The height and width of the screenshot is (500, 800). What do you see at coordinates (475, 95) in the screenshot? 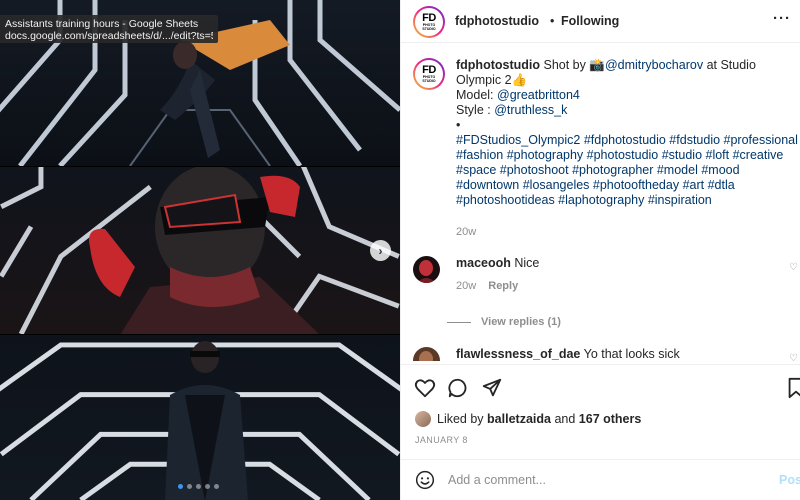
I see `model-label: Model:` at bounding box center [475, 95].